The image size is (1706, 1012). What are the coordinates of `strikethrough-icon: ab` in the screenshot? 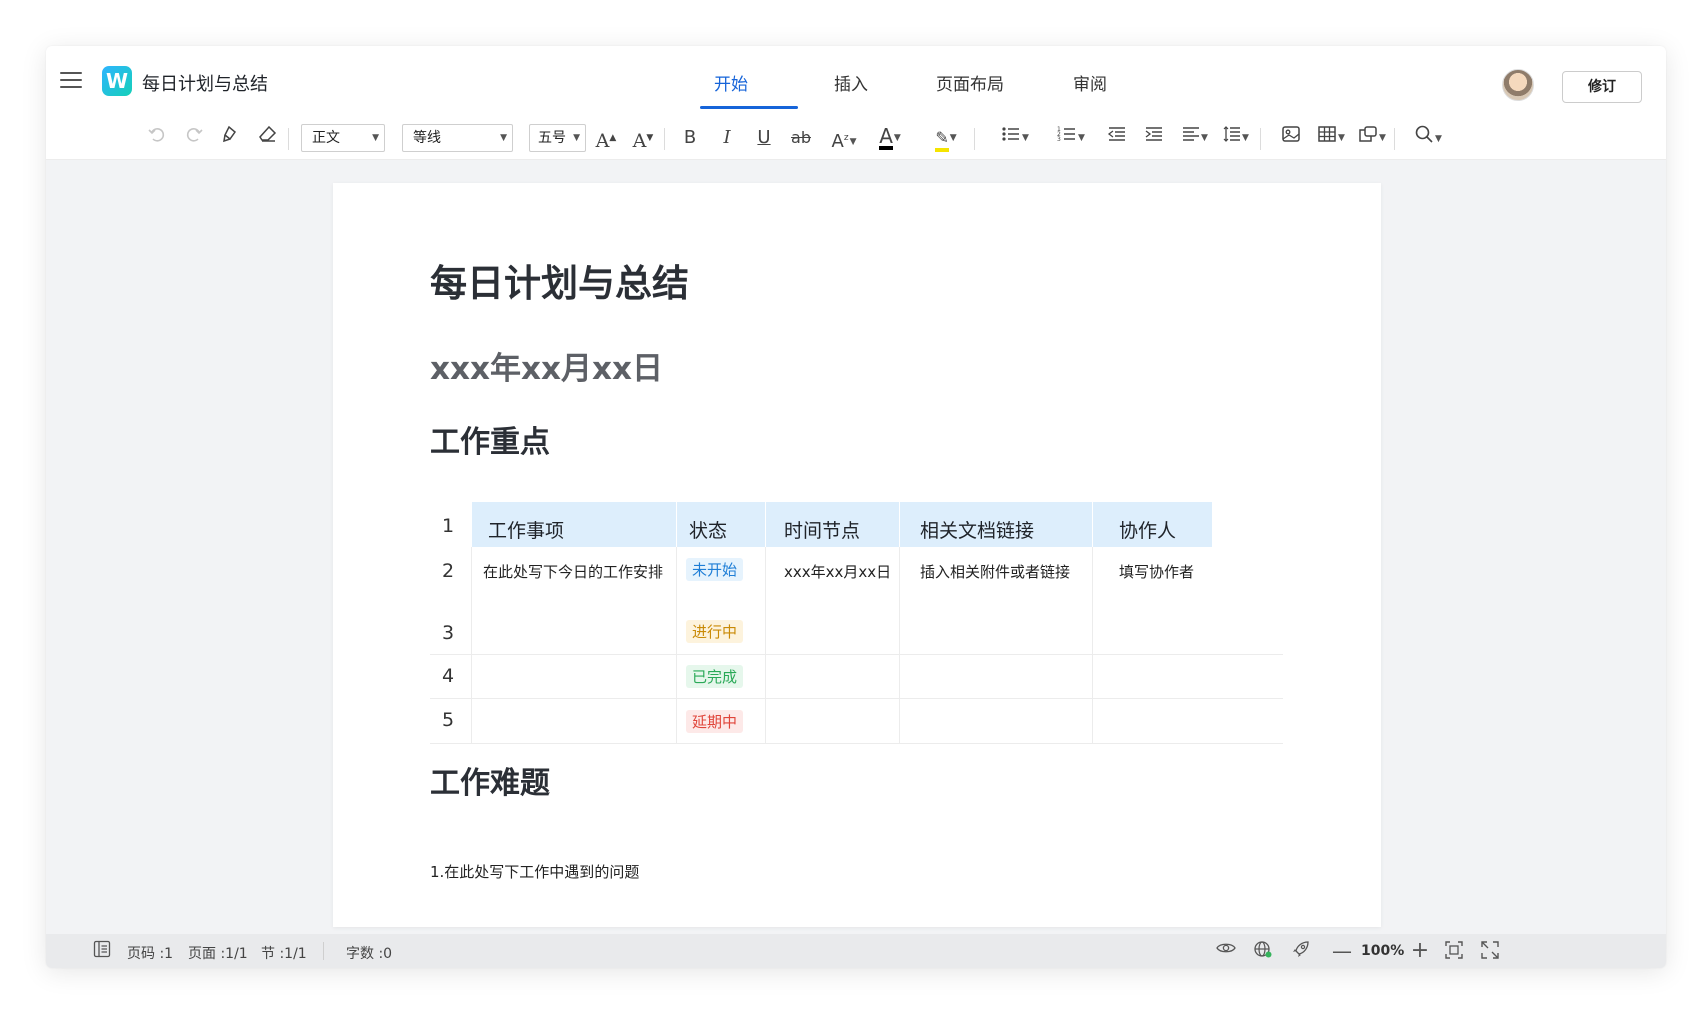 It's located at (801, 138).